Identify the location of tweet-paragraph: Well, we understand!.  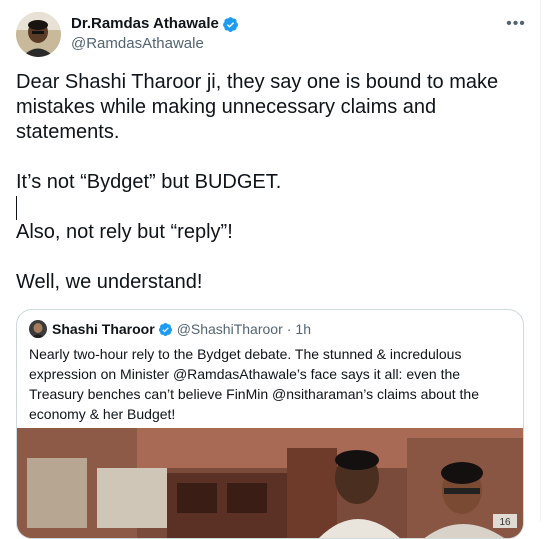
(109, 282).